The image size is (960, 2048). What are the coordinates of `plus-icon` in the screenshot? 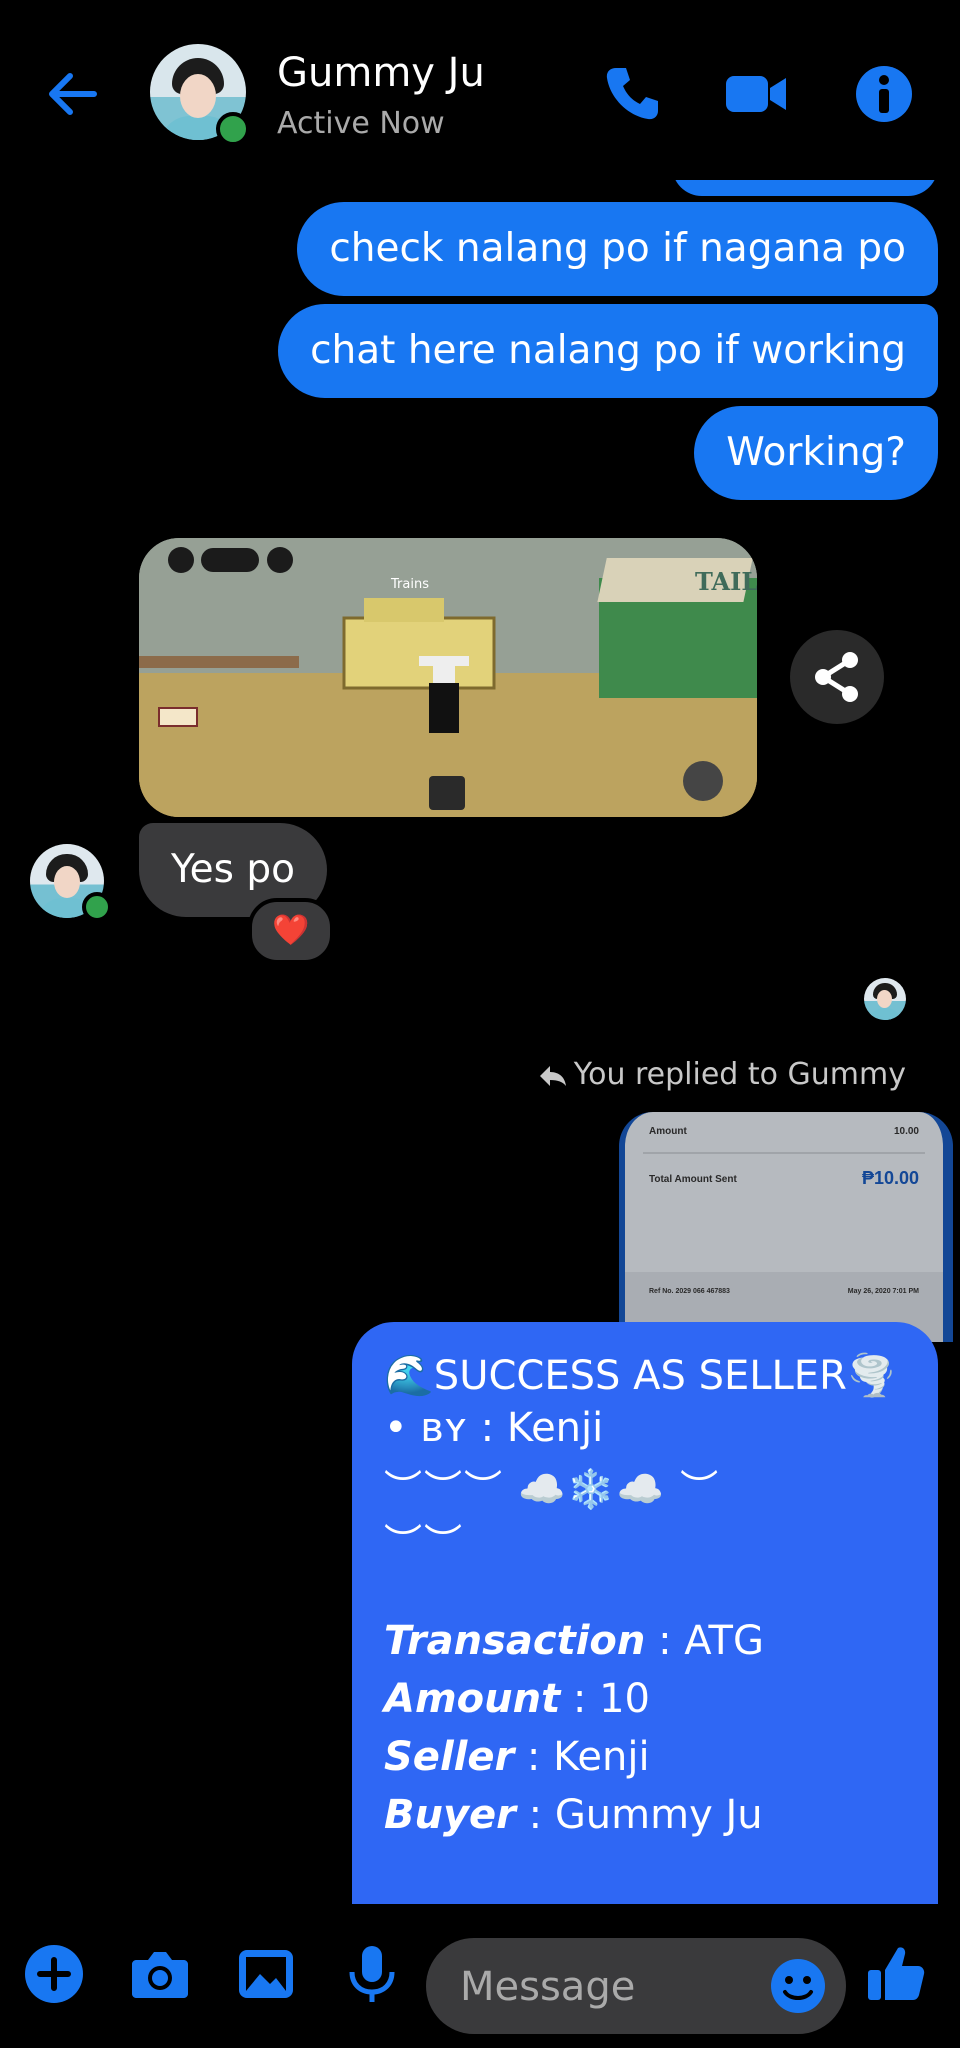 It's located at (54, 1974).